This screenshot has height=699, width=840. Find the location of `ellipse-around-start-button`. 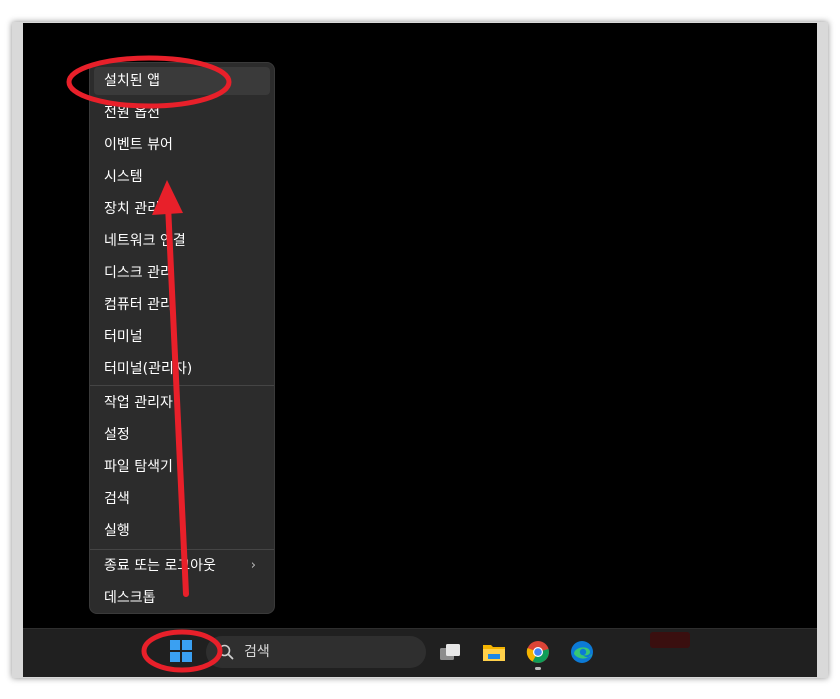

ellipse-around-start-button is located at coordinates (182, 651).